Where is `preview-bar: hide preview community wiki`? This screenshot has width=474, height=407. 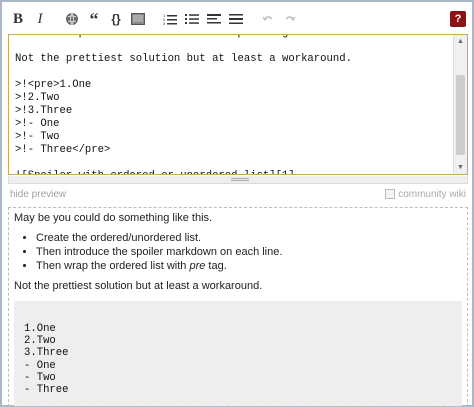 preview-bar: hide preview community wiki is located at coordinates (238, 194).